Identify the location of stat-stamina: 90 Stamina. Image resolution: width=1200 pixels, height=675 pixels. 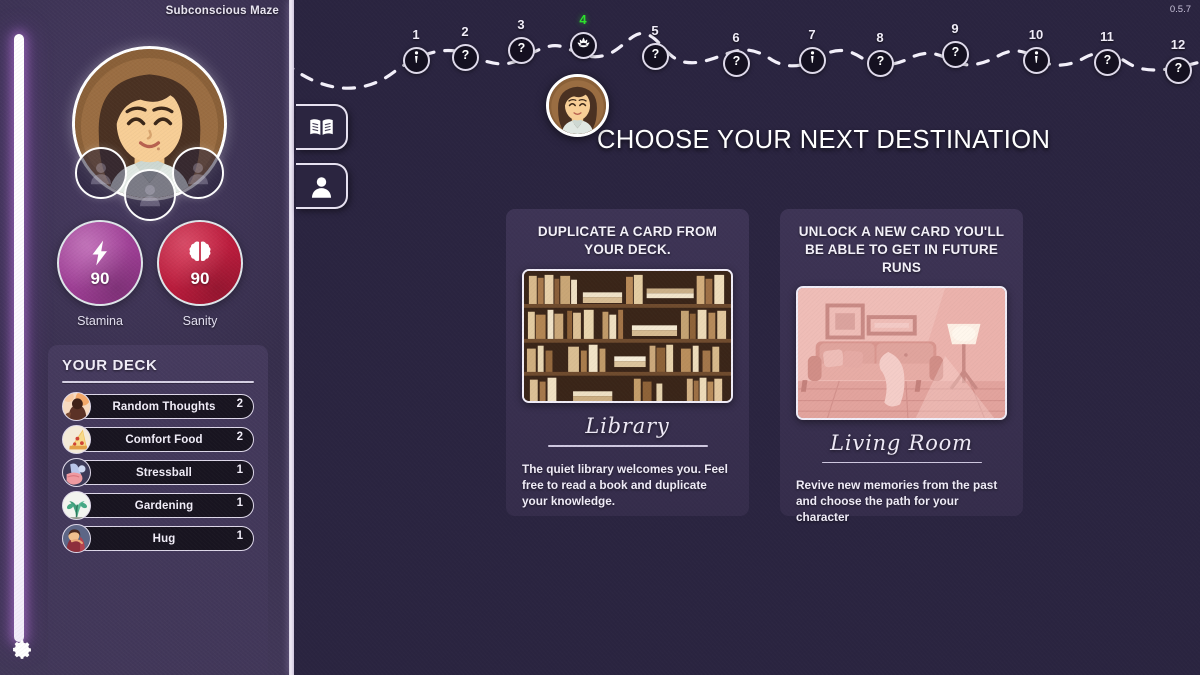
(100, 274).